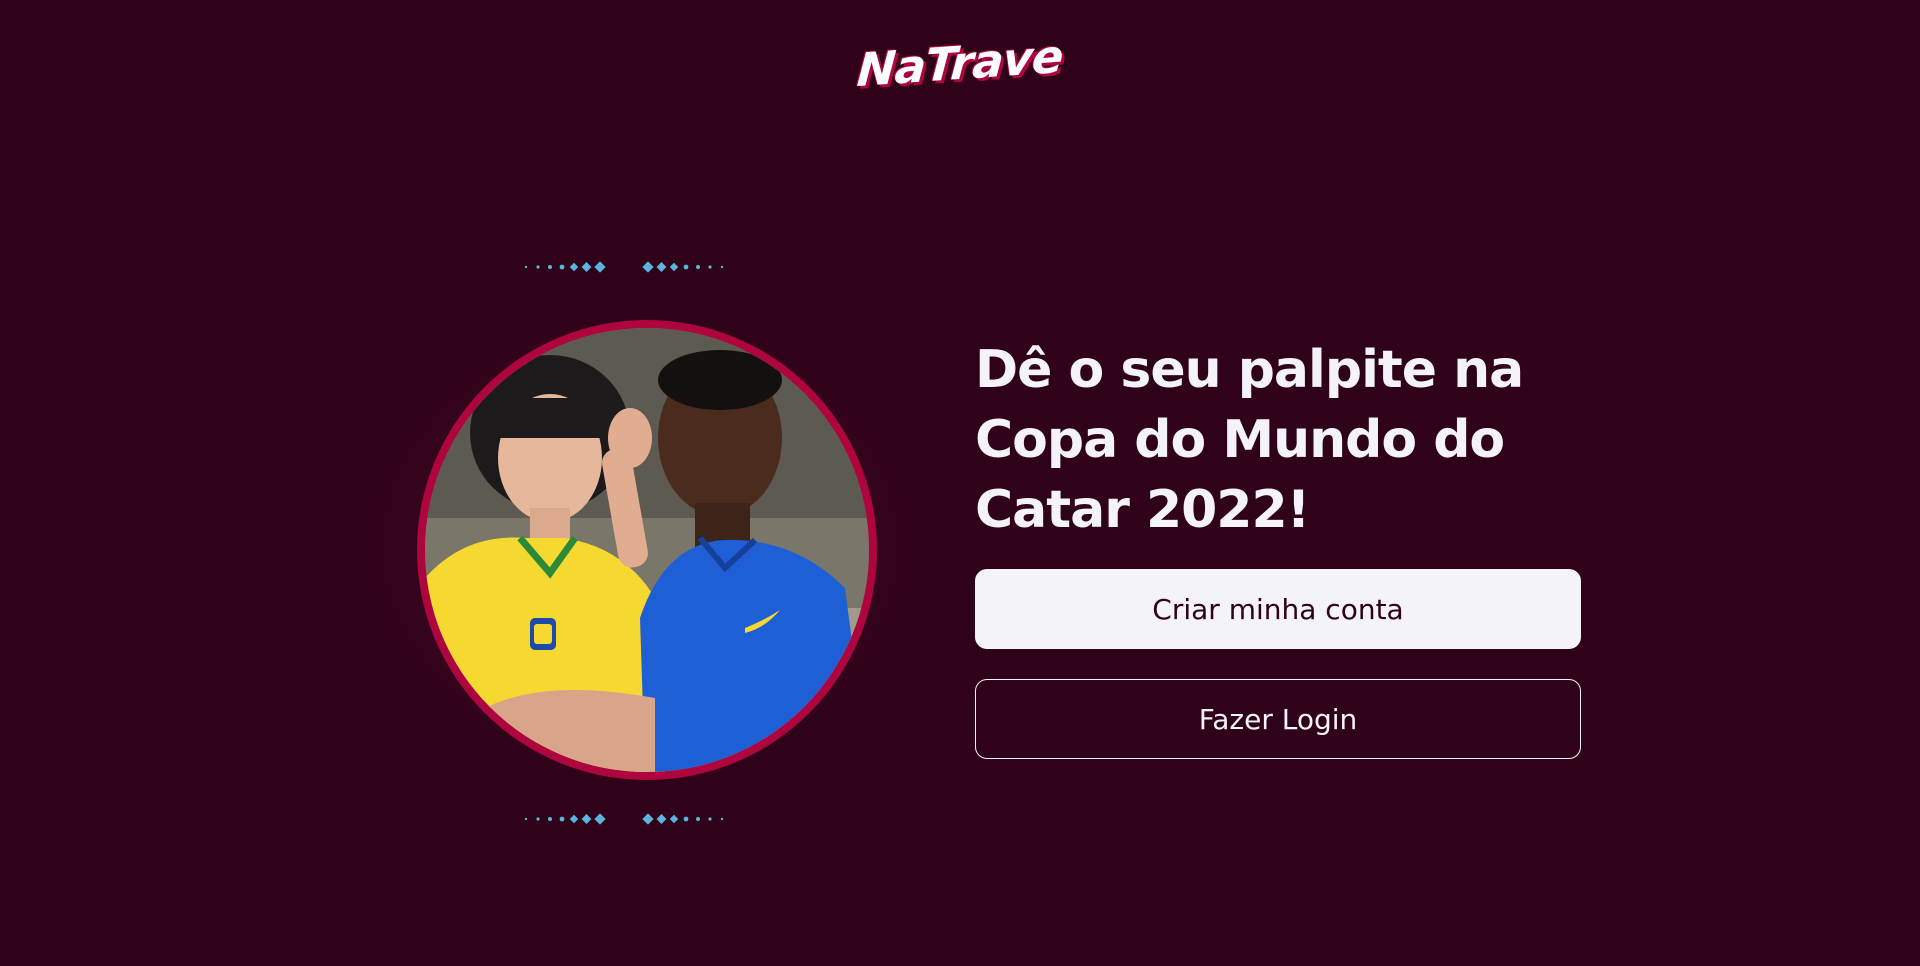 The width and height of the screenshot is (1920, 966). I want to click on decorative-dots-top, so click(640, 267).